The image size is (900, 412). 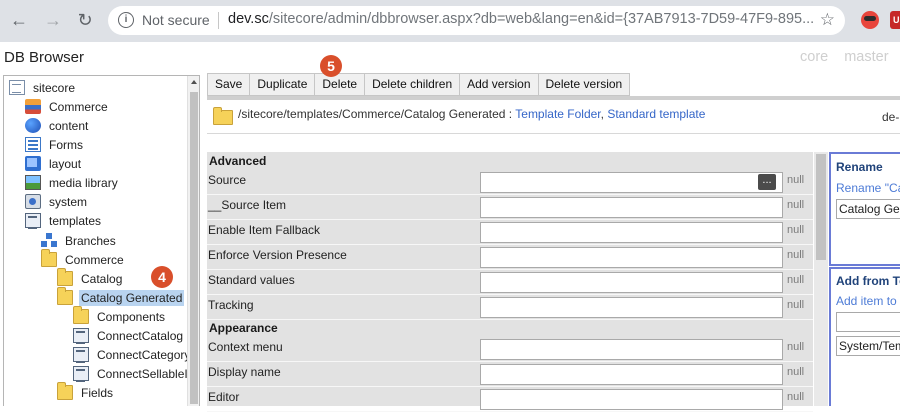 What do you see at coordinates (283, 84) in the screenshot?
I see `duplicate-button: Duplicate` at bounding box center [283, 84].